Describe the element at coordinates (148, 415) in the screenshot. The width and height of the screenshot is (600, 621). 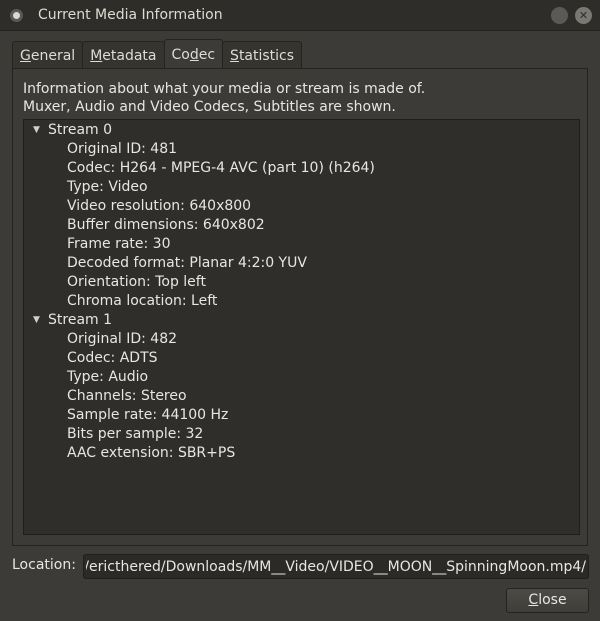
I see `stream-property: Sample rate: 44100 Hz` at that location.